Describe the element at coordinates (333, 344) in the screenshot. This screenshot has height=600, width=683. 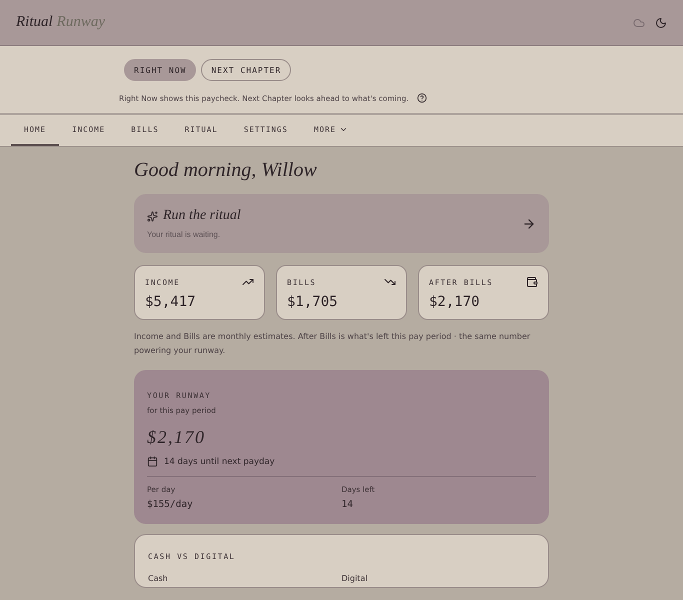
I see `estimate-note: Income and Bills are monthly estimates. After Bills is what's left this pay period · the same number powering your runway.` at that location.